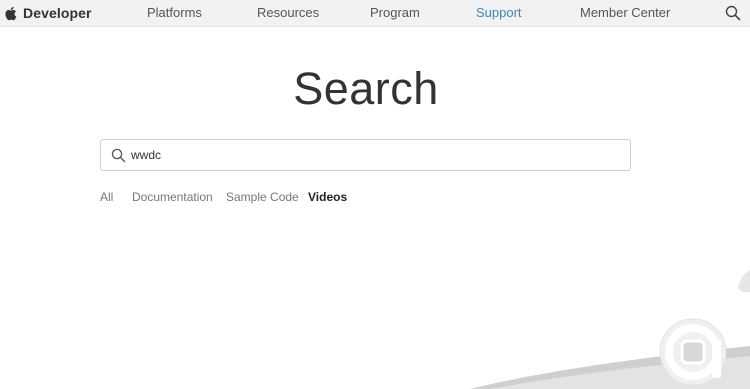  Describe the element at coordinates (499, 13) in the screenshot. I see `nav-item-support: Support` at that location.